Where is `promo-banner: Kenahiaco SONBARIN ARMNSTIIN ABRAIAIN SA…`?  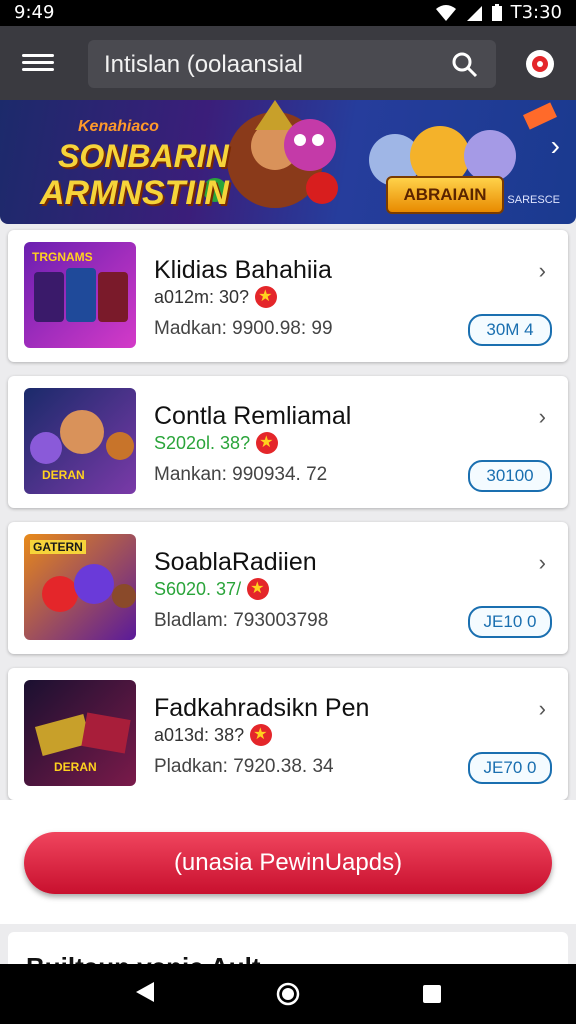
promo-banner: Kenahiaco SONBARIN ARMNSTIIN ABRAIAIN SA… is located at coordinates (288, 162).